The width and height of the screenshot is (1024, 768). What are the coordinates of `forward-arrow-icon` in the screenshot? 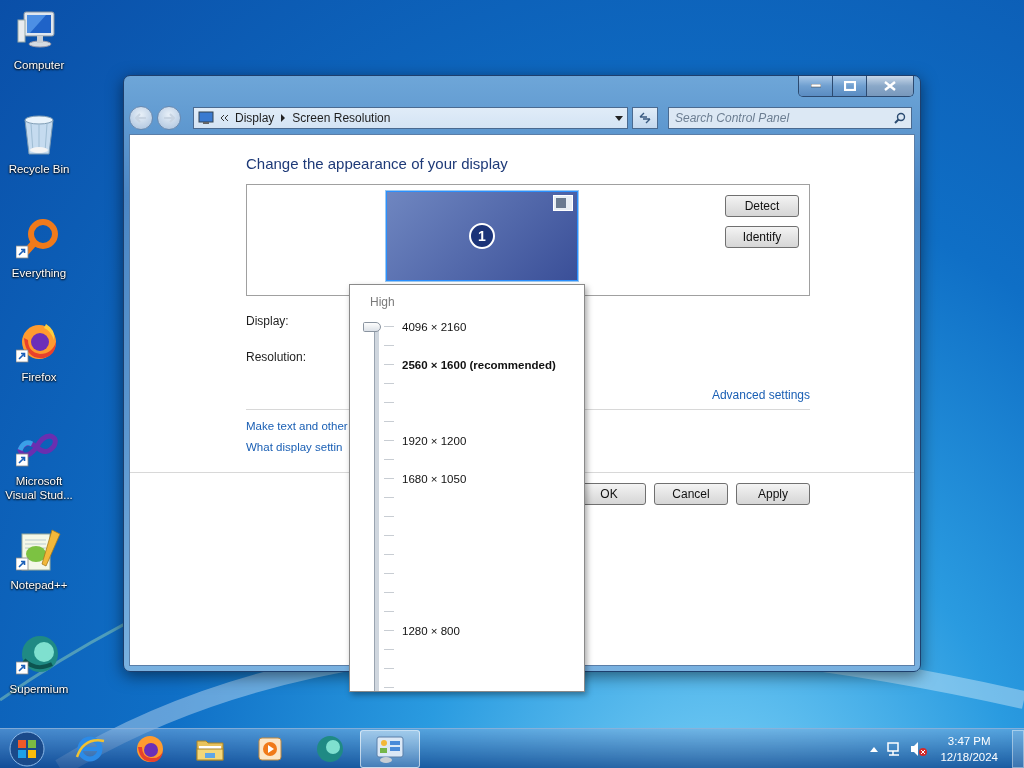 It's located at (169, 118).